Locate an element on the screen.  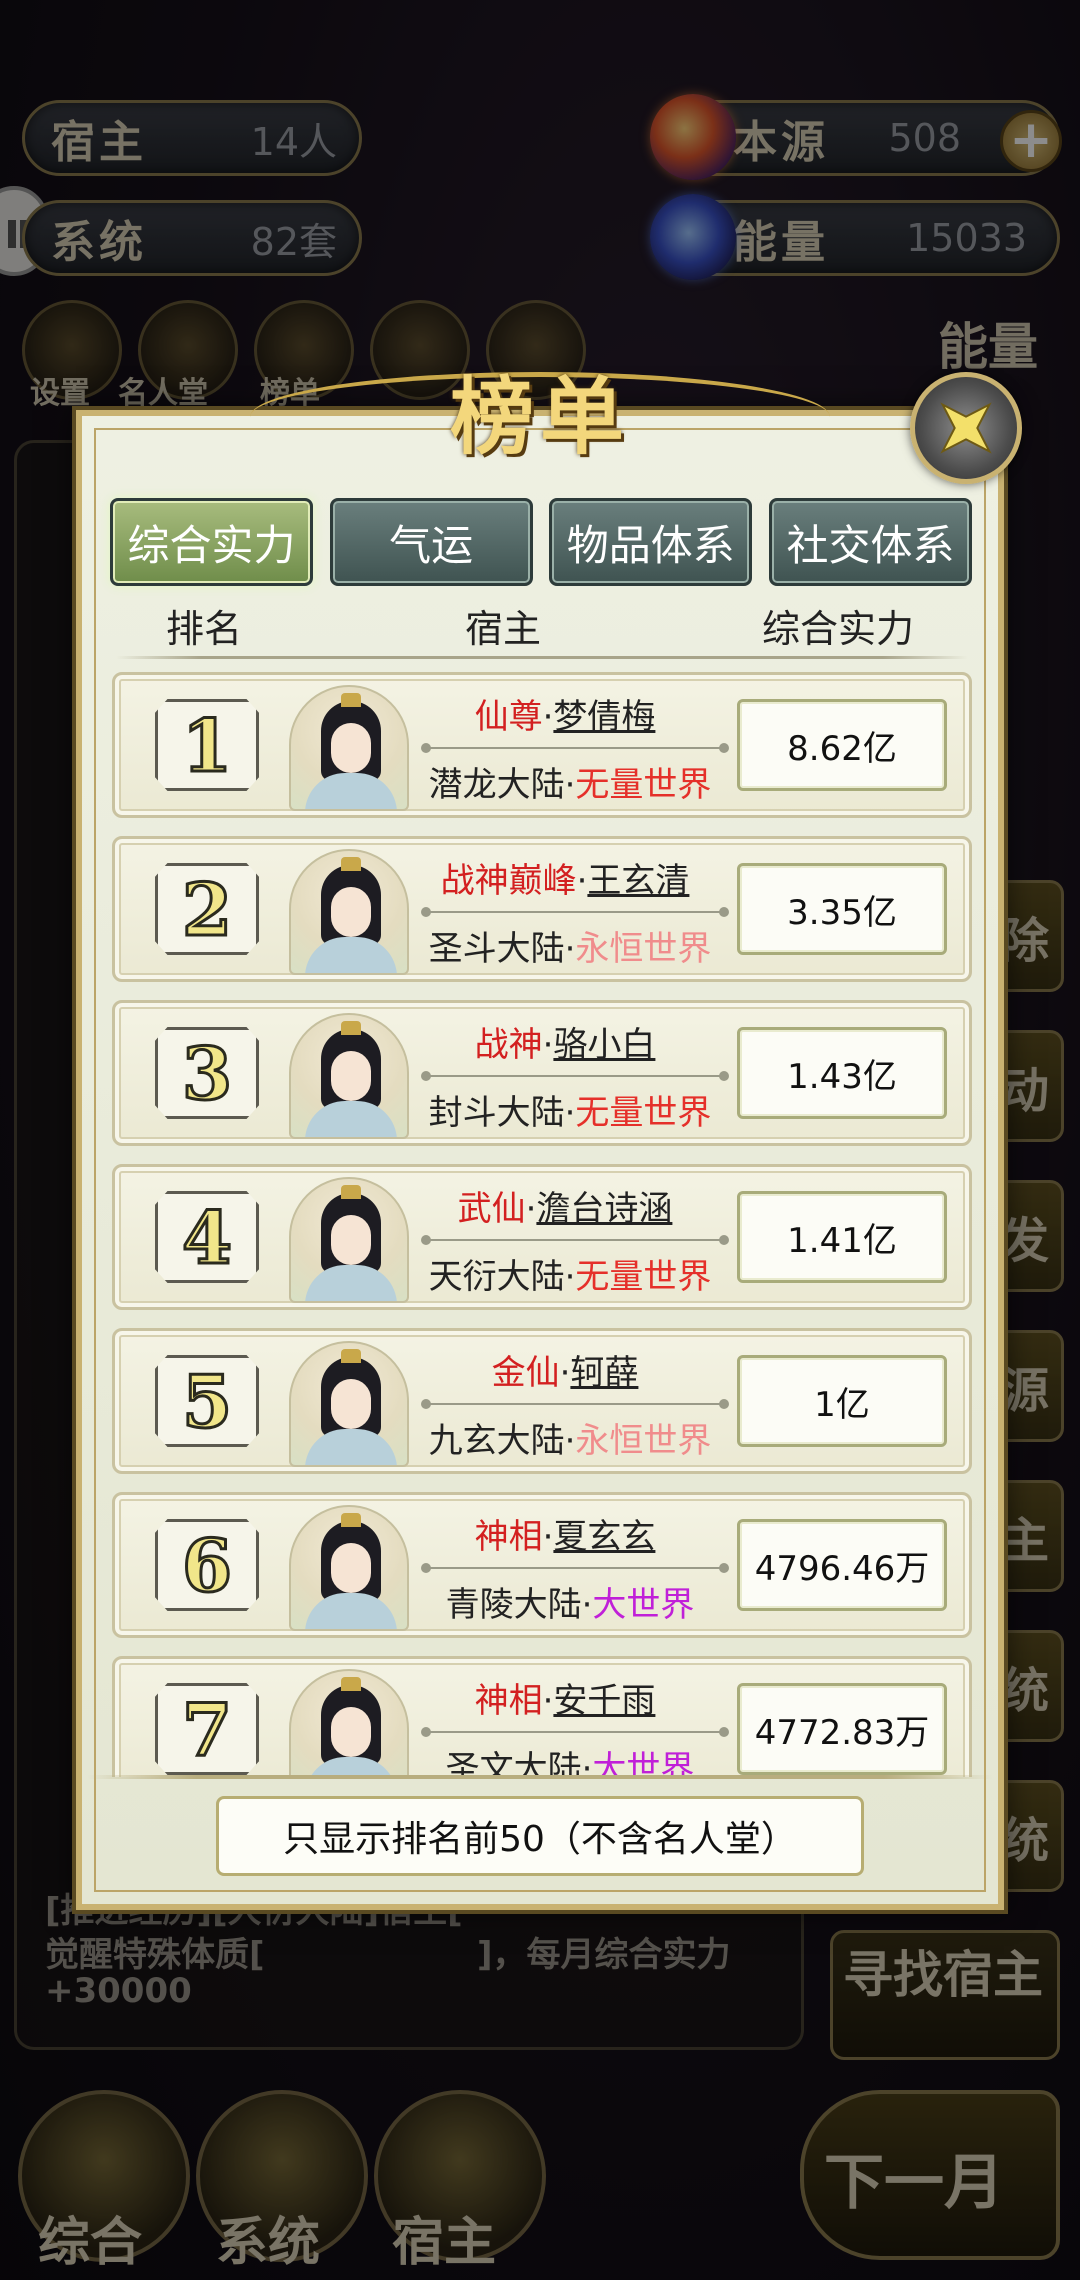
close-button is located at coordinates (966, 428).